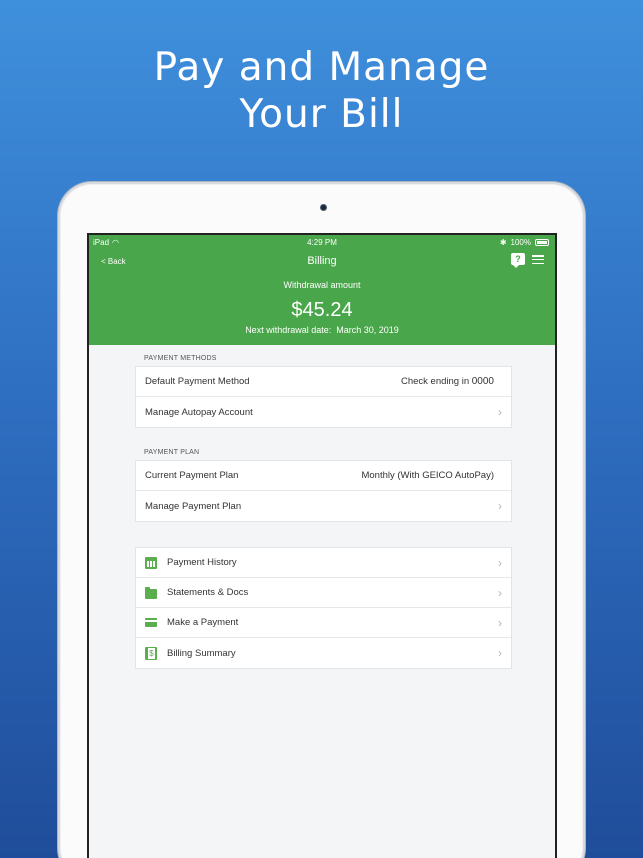 Image resolution: width=643 pixels, height=858 pixels. What do you see at coordinates (201, 653) in the screenshot?
I see `billing-summary-label: Billing Summary` at bounding box center [201, 653].